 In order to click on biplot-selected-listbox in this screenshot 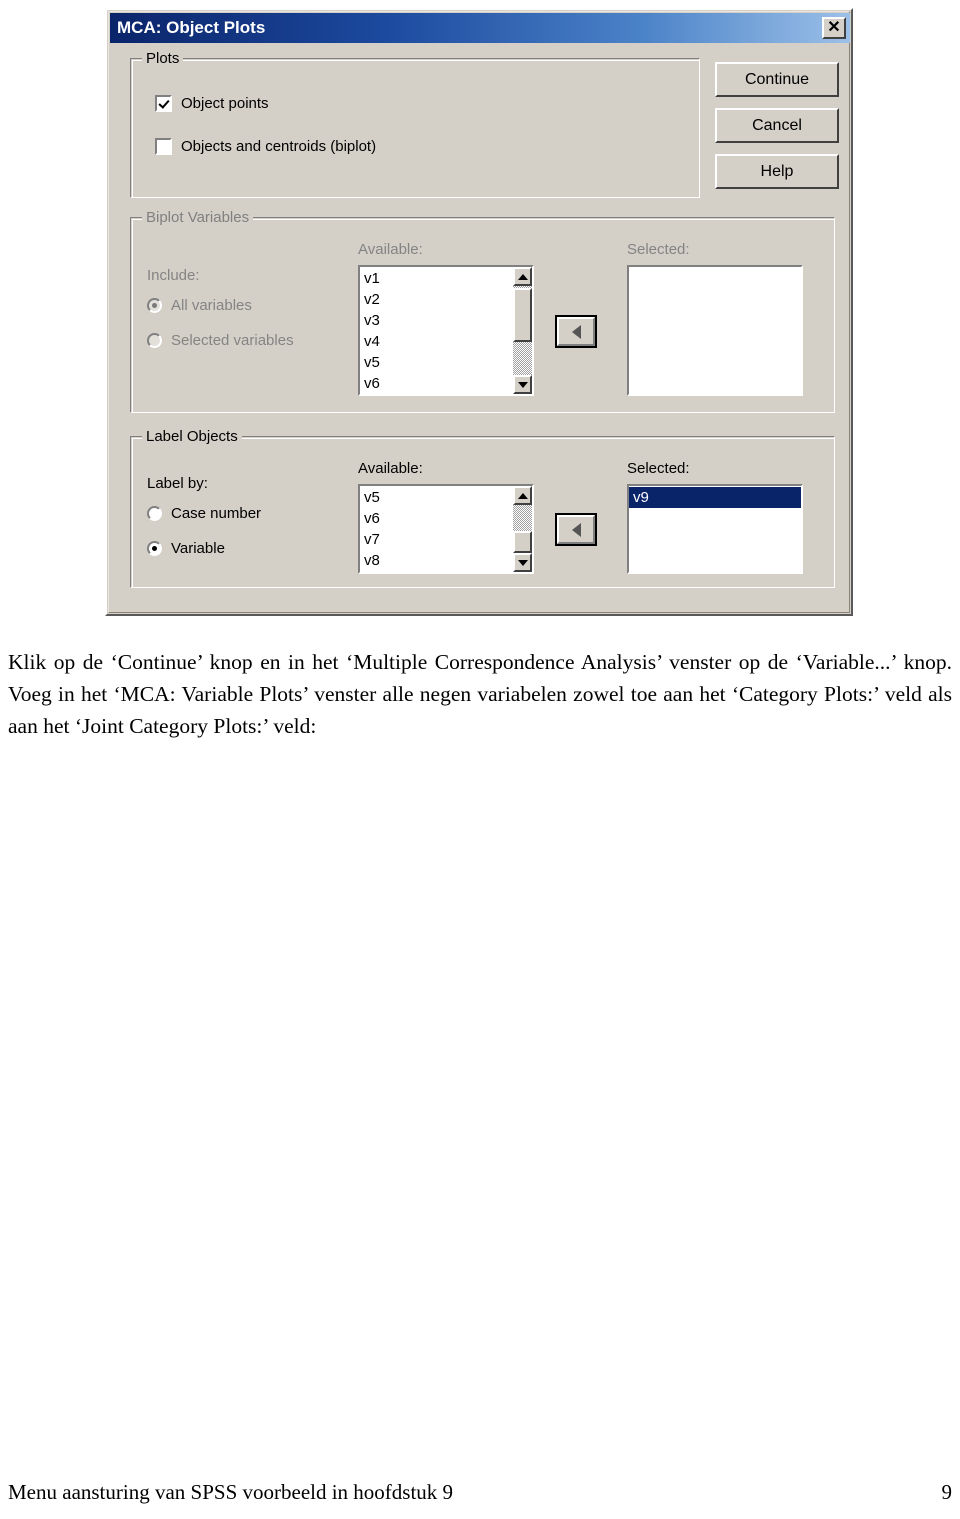, I will do `click(715, 330)`.